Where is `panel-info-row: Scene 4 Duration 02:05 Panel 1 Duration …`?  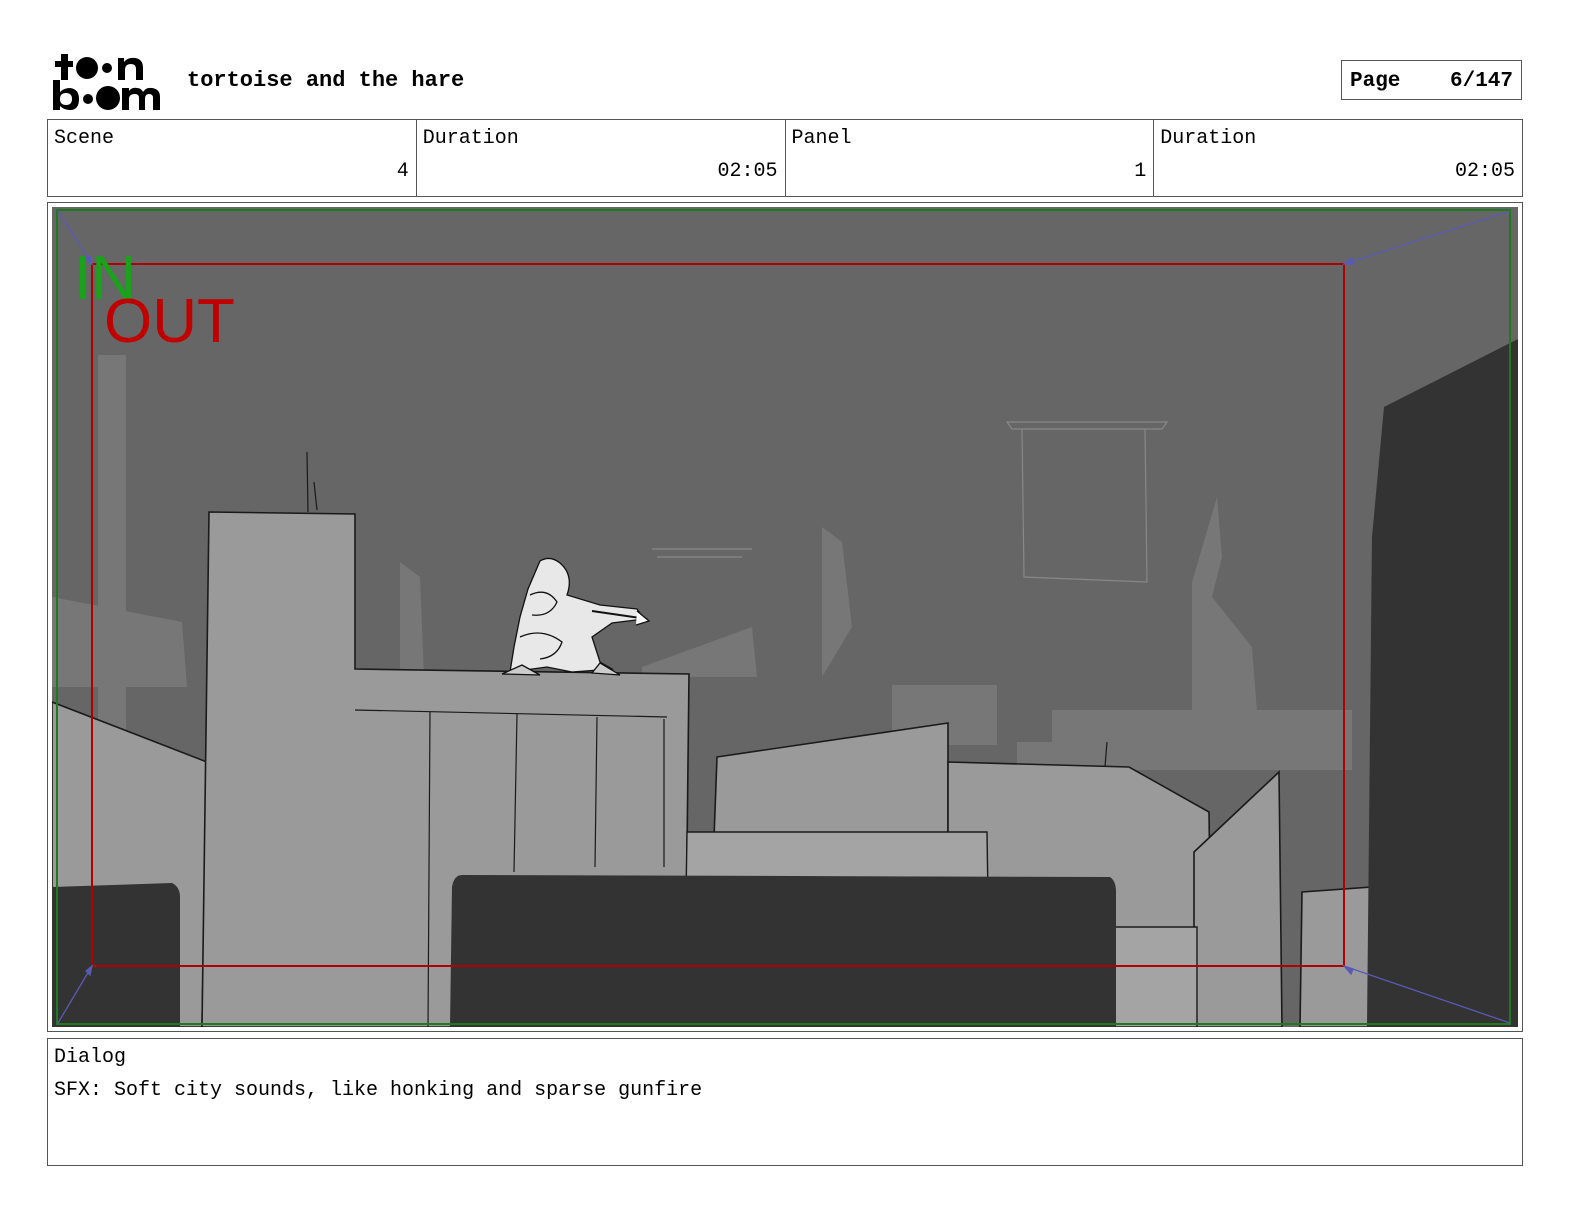 panel-info-row: Scene 4 Duration 02:05 Panel 1 Duration … is located at coordinates (785, 158).